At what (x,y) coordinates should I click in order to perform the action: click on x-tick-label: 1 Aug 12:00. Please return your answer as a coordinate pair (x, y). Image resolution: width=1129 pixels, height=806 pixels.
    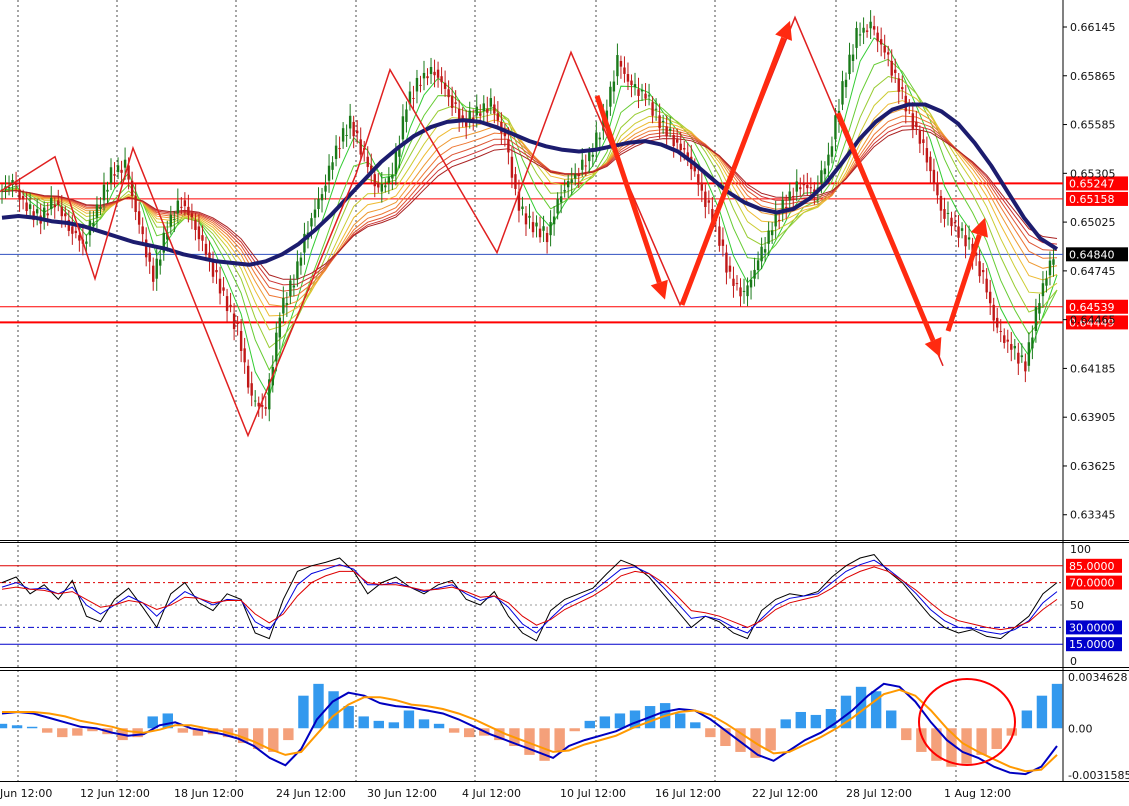
    Looking at the image, I should click on (977, 793).